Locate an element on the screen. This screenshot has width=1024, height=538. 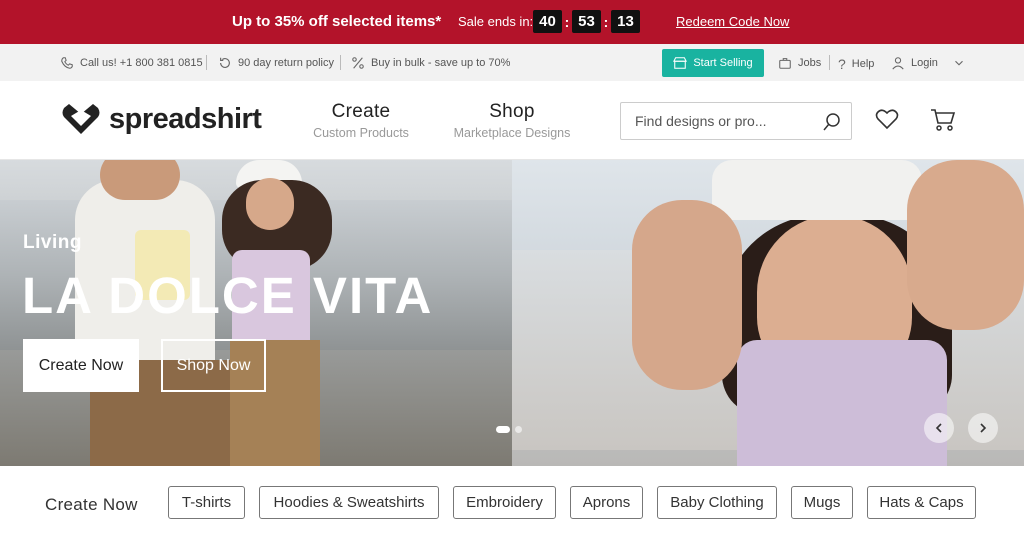
redeem-code-link: Redeem Code Now is located at coordinates (732, 21).